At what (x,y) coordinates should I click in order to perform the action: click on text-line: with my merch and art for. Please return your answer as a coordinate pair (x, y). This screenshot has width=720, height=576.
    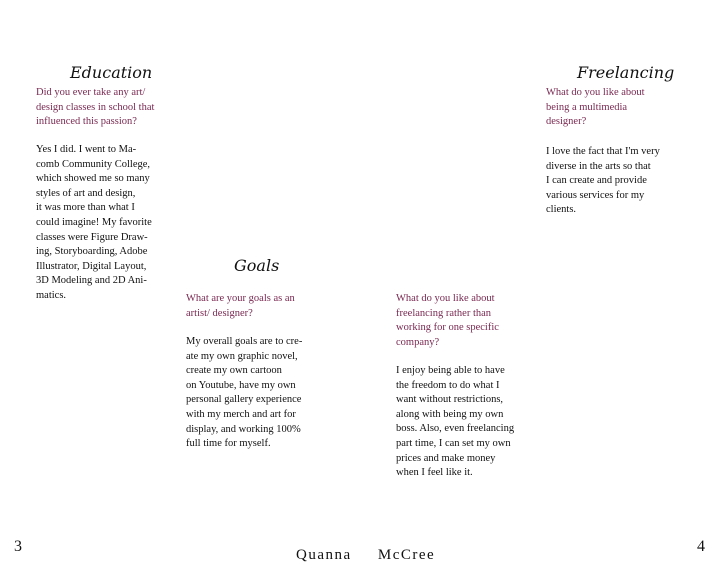
    Looking at the image, I should click on (241, 414).